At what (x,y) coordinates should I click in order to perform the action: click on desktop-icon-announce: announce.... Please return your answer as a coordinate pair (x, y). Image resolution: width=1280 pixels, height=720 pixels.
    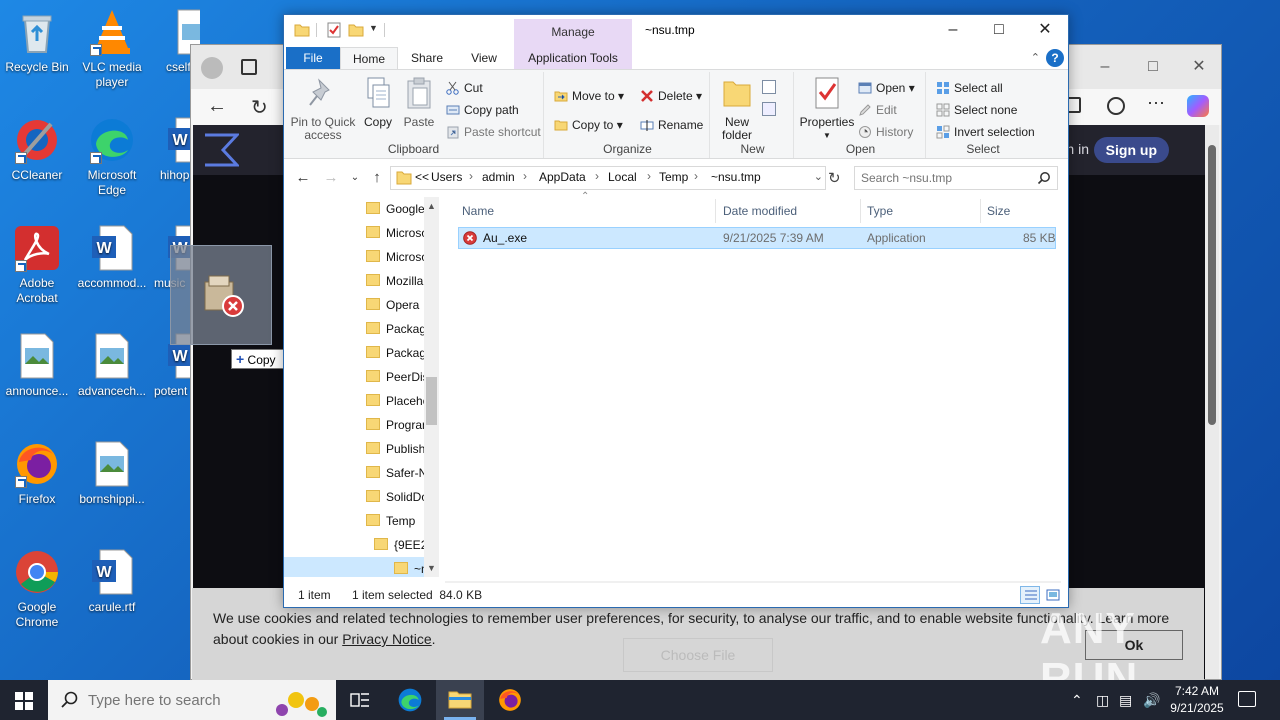
    Looking at the image, I should click on (37, 365).